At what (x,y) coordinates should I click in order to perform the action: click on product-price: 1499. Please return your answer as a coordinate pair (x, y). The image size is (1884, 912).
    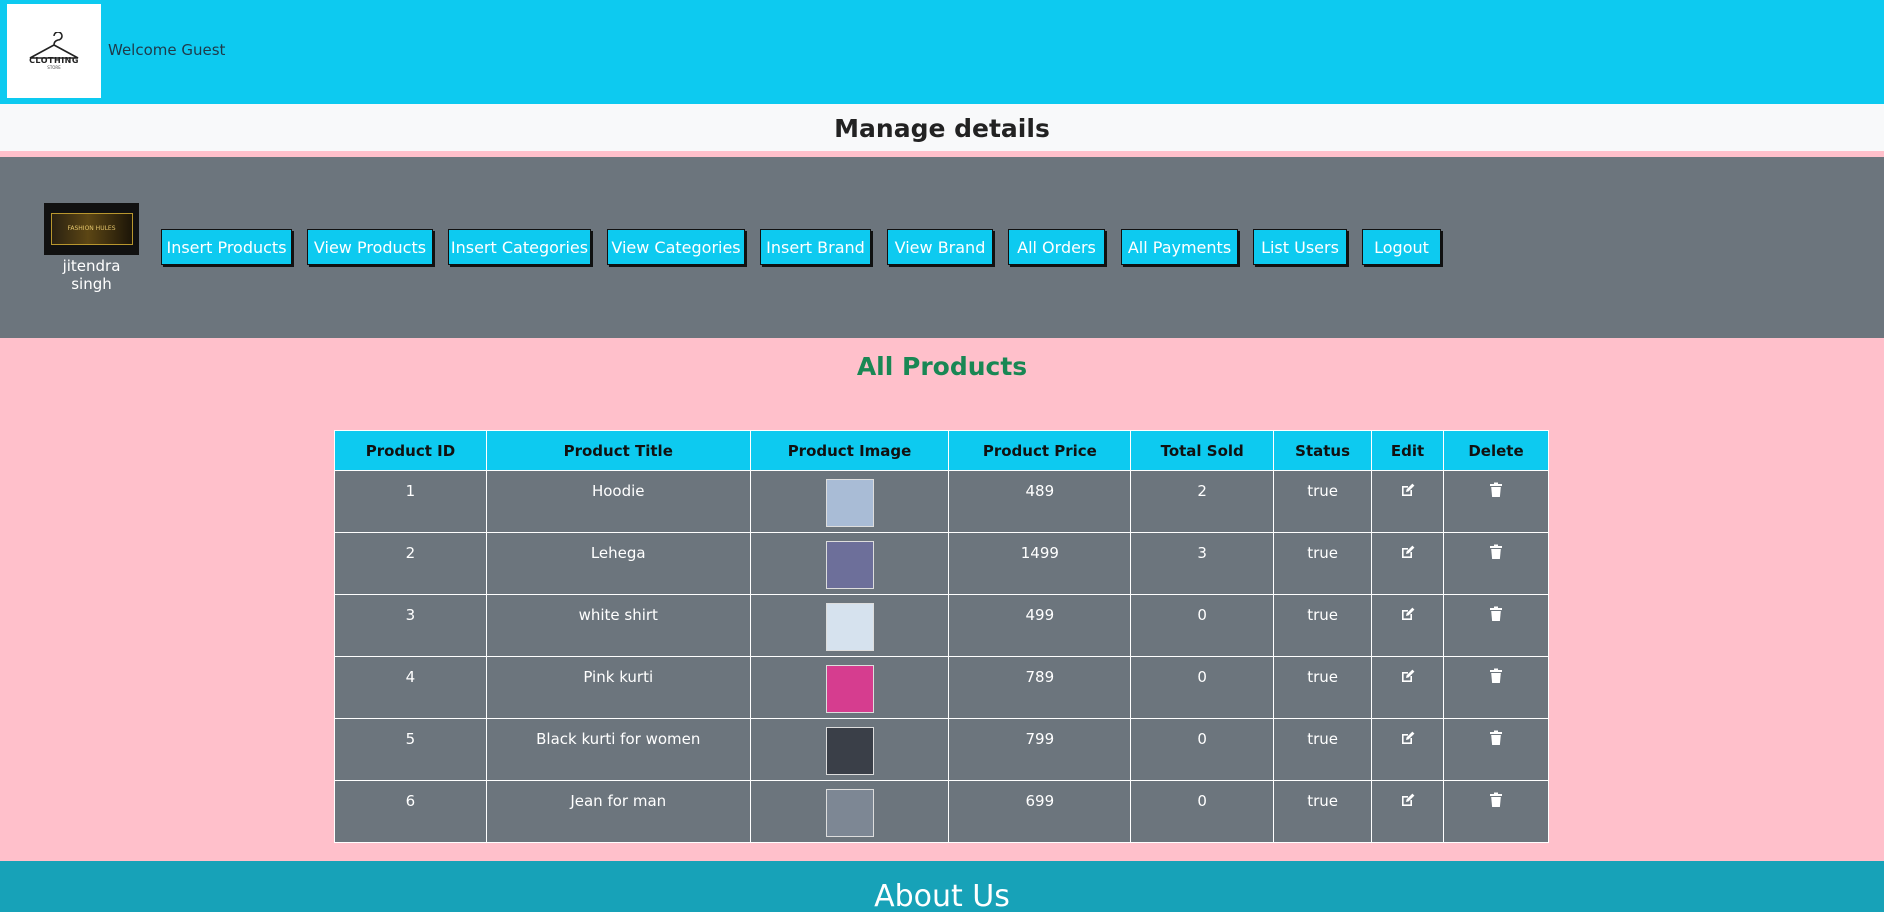
    Looking at the image, I should click on (1040, 563).